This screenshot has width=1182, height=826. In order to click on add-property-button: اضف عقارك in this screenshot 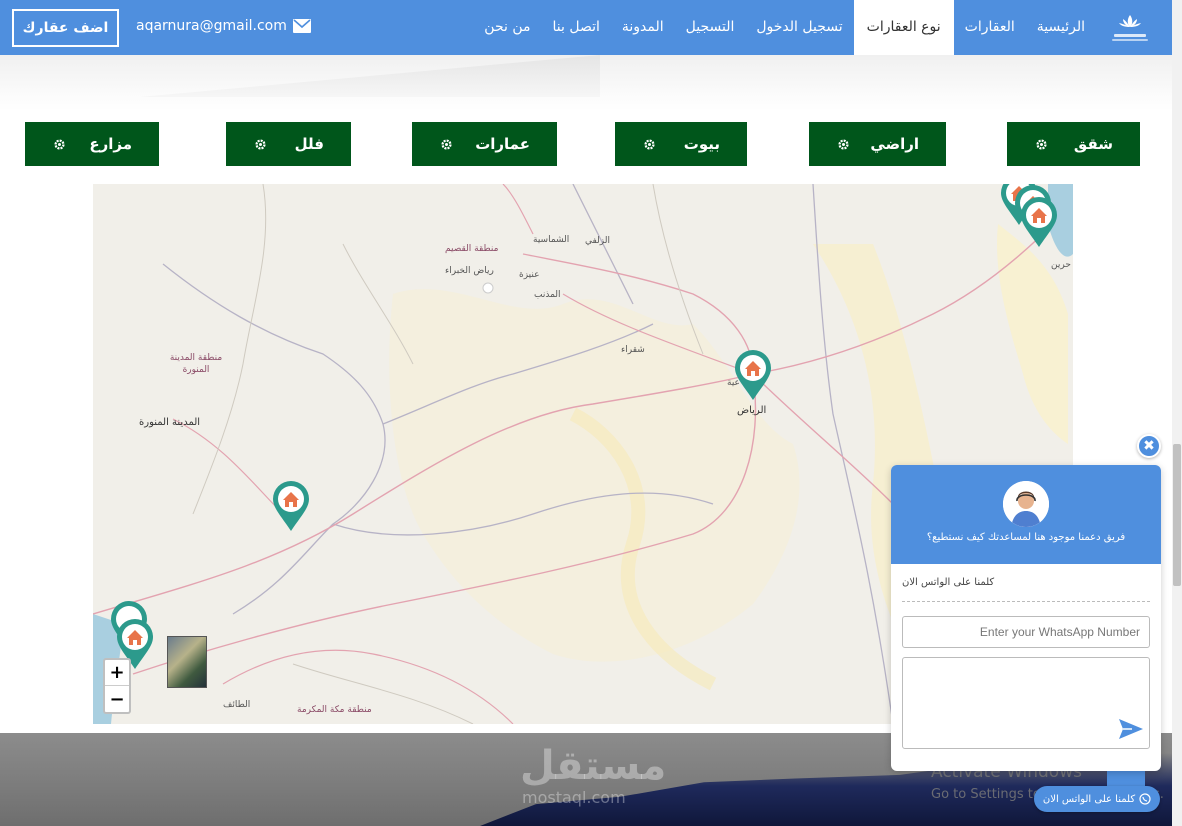, I will do `click(65, 28)`.